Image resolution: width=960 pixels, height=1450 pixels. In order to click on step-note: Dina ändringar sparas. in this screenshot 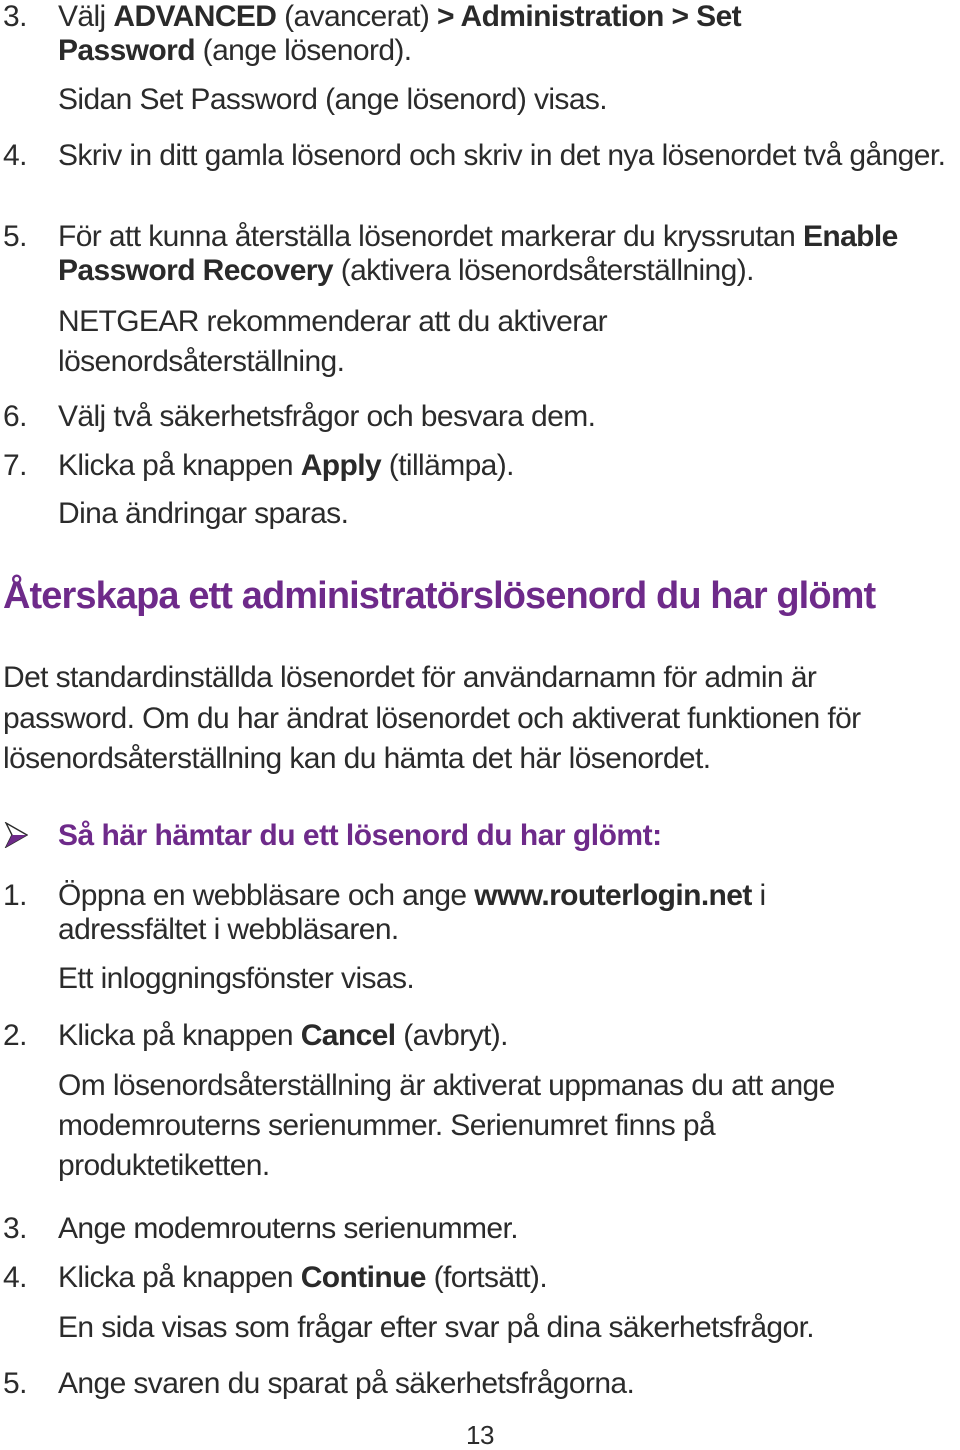, I will do `click(203, 513)`.